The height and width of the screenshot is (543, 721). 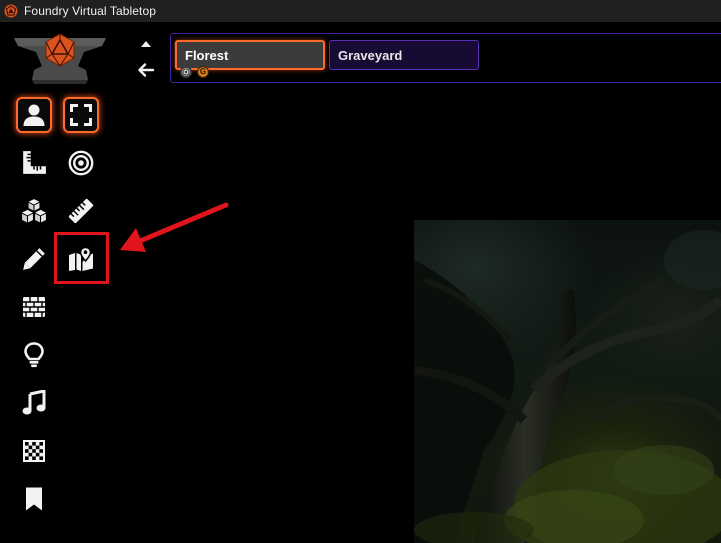 I want to click on scene-name: Graveyard, so click(x=370, y=55).